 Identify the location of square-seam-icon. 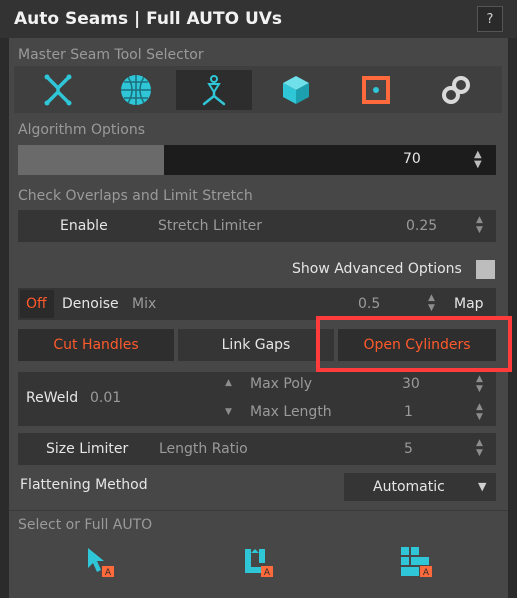
(376, 90).